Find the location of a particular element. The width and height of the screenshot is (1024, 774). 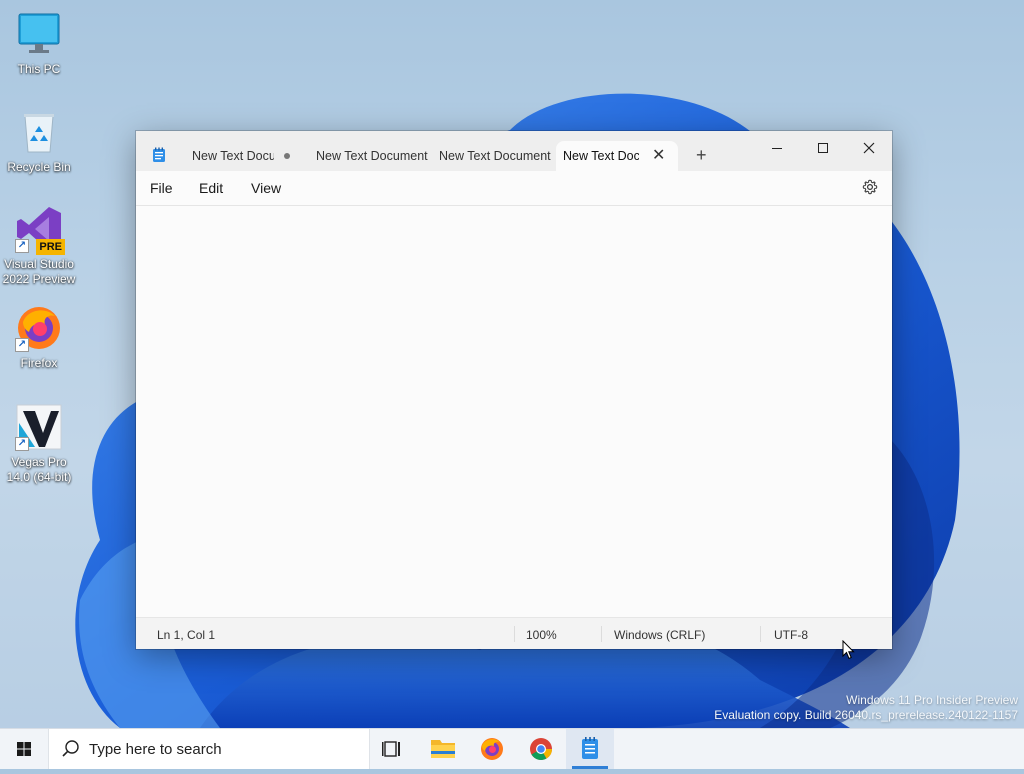

notepad-icon is located at coordinates (590, 748).